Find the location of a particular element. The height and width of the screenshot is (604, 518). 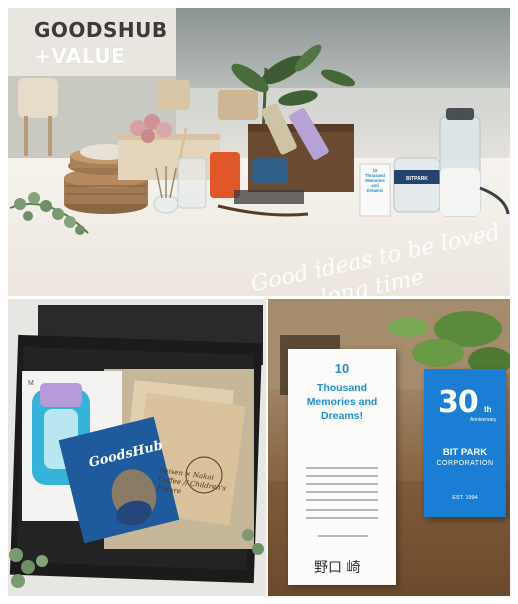

tumbler-bottle is located at coordinates (474, 162).